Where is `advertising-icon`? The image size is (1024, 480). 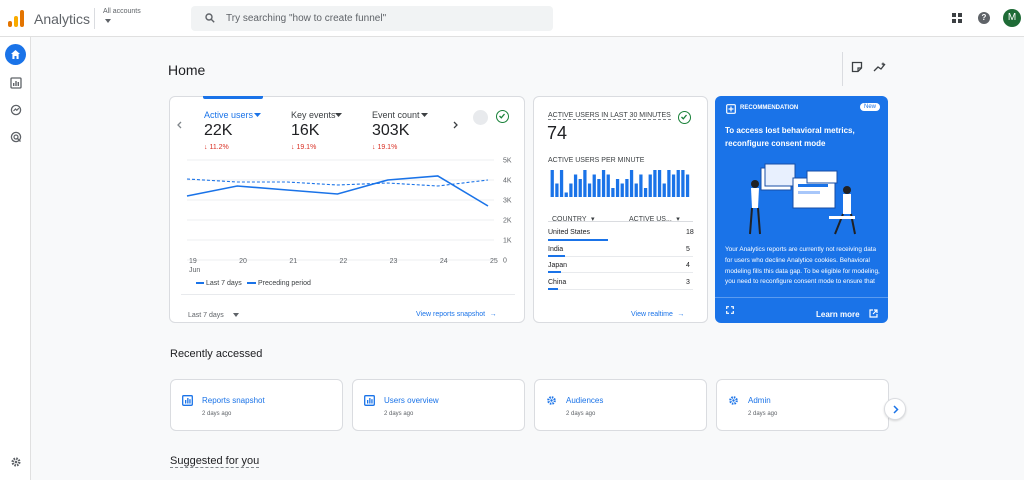
advertising-icon is located at coordinates (16, 137).